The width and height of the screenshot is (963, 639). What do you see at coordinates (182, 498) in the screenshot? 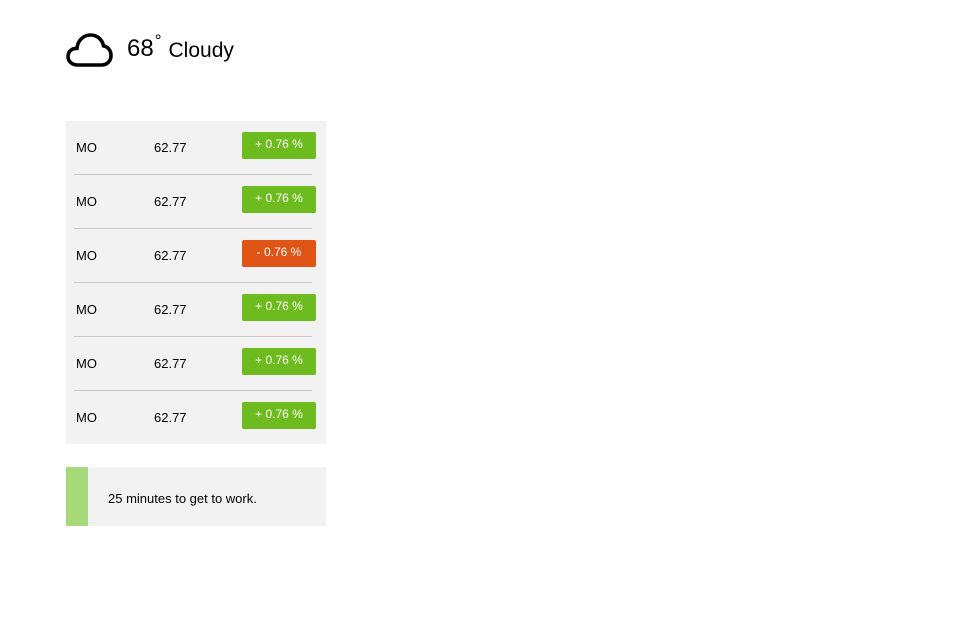
I see `commute-message: 25 minutes to get to work.` at bounding box center [182, 498].